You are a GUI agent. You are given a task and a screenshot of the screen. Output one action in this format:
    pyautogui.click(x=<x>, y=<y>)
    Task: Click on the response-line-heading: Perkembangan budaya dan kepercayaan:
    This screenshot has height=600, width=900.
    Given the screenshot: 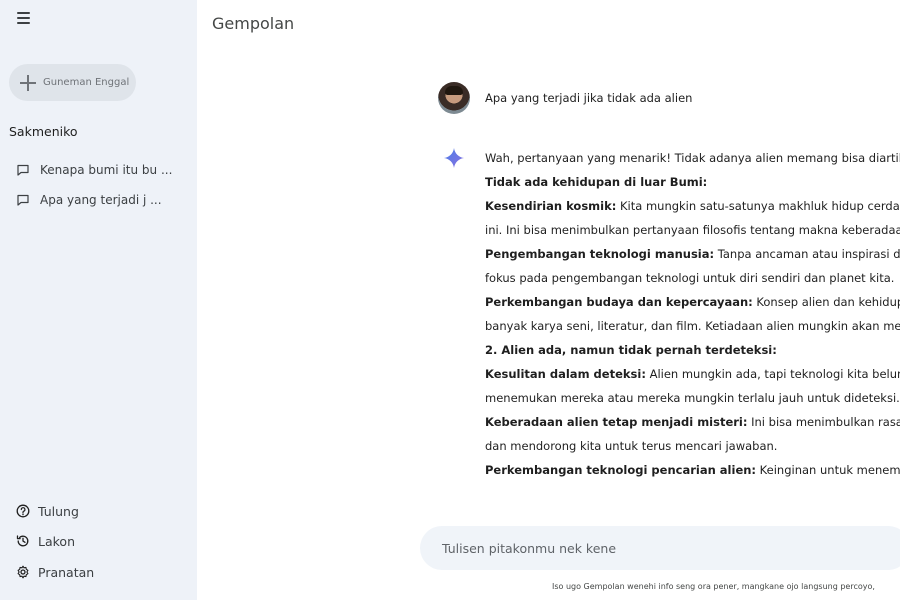 What is the action you would take?
    pyautogui.click(x=619, y=302)
    